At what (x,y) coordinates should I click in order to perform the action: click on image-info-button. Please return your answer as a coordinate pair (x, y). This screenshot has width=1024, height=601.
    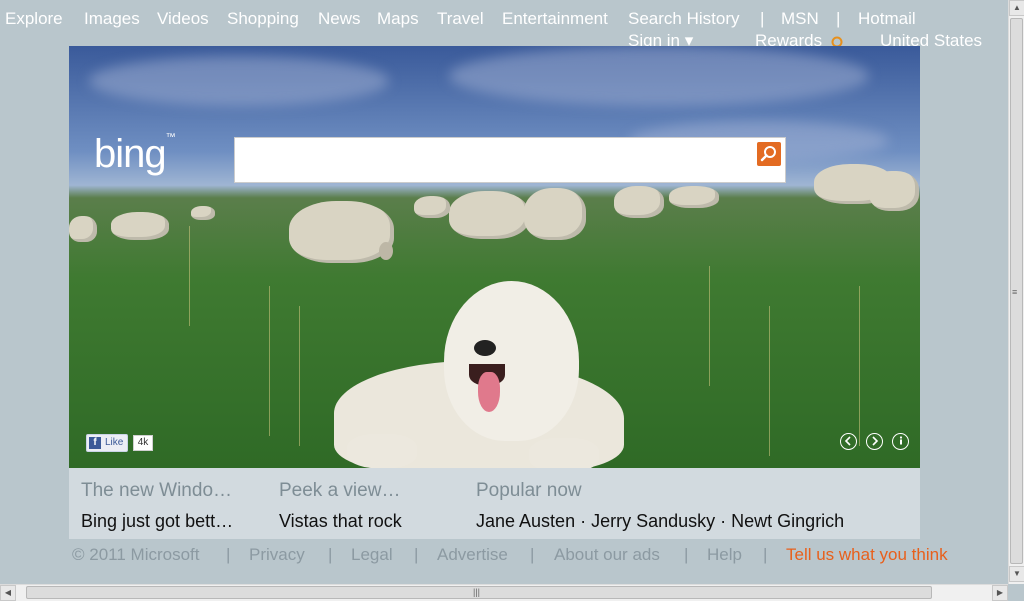
    Looking at the image, I should click on (900, 441).